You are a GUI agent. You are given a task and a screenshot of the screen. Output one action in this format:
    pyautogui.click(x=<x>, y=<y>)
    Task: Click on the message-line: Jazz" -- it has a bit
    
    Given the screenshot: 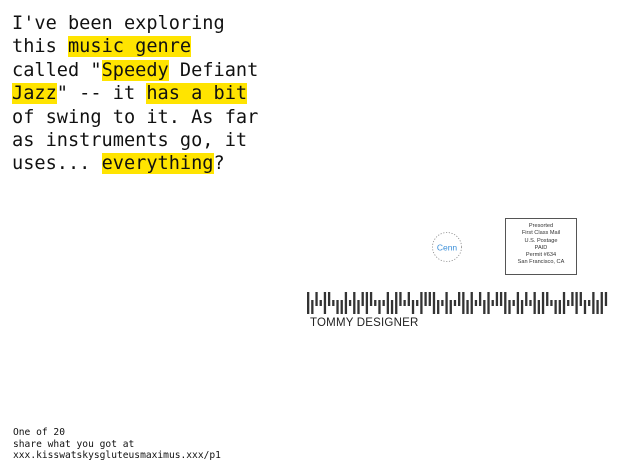 What is the action you would take?
    pyautogui.click(x=162, y=93)
    